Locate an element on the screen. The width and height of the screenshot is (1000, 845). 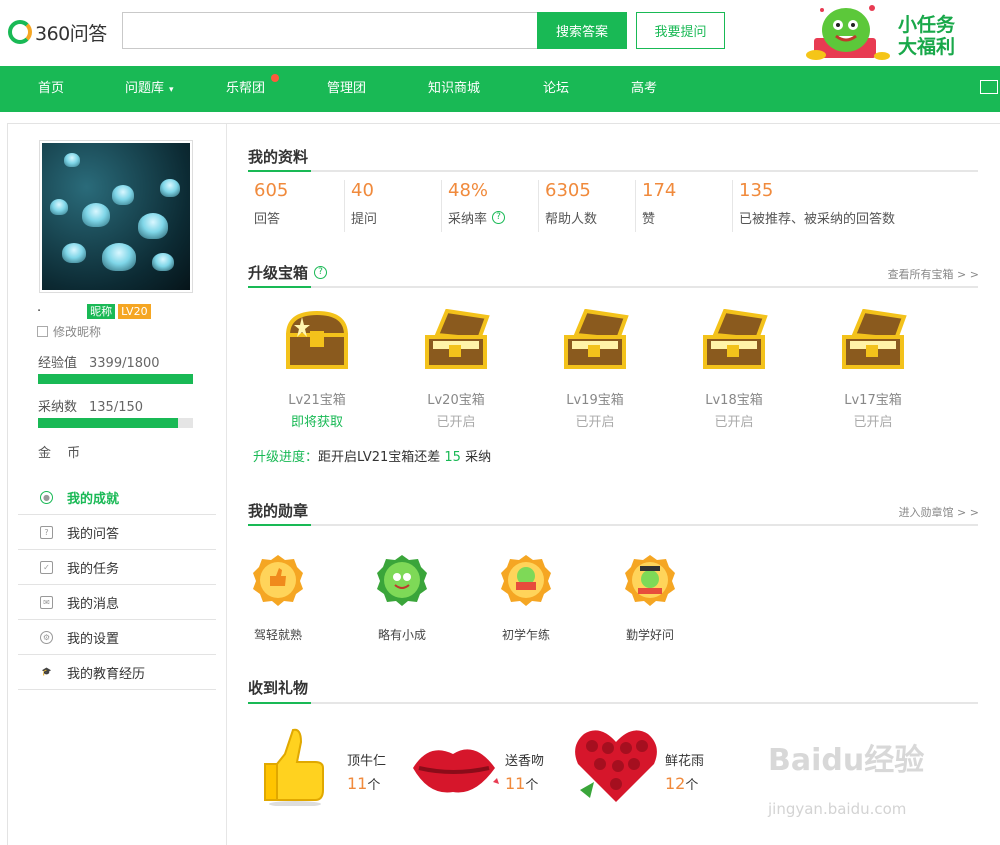
chest-item: Lv18宝箱 已开启 is located at coordinates (734, 369).